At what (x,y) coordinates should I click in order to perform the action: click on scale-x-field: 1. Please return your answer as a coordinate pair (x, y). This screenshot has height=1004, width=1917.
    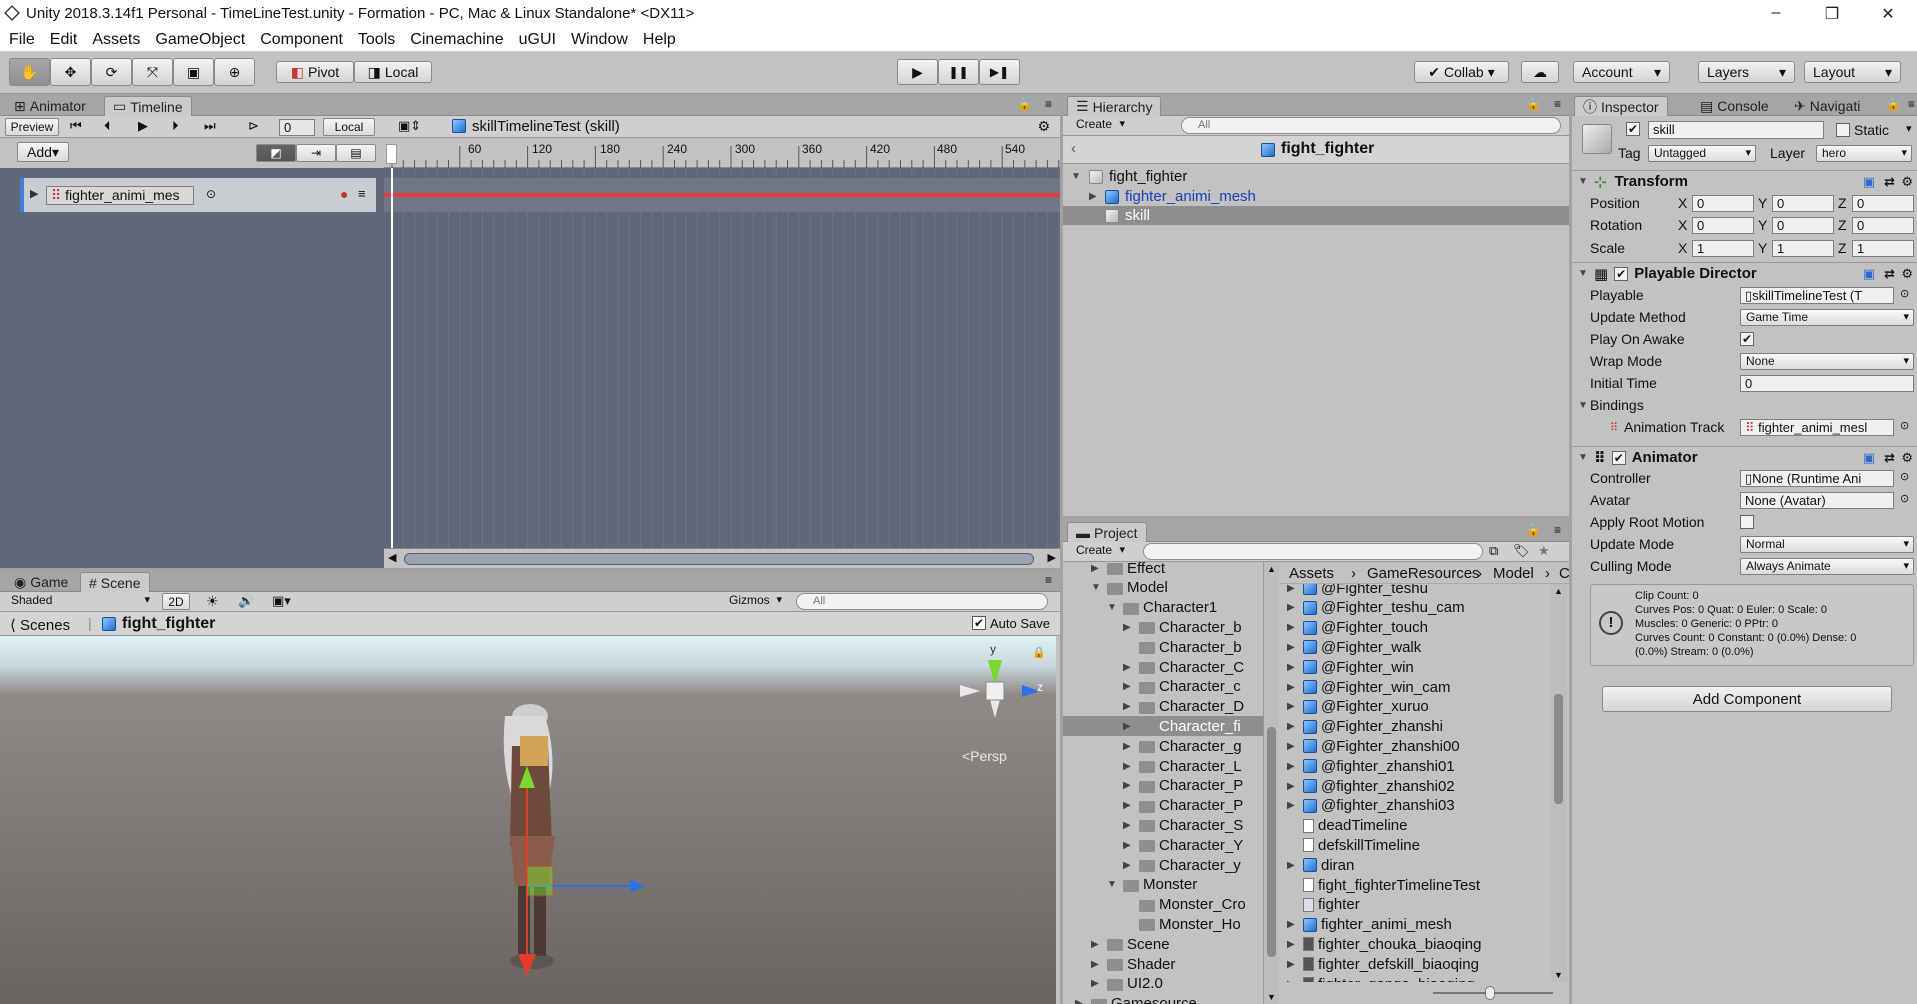
    Looking at the image, I should click on (1723, 248).